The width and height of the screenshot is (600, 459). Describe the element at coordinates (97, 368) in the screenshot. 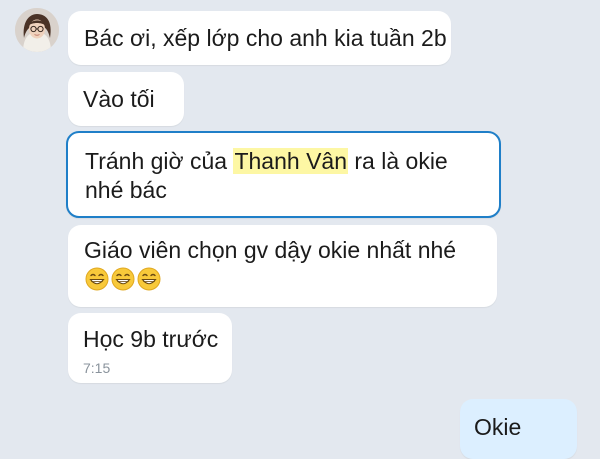

I see `message-timestamp: 7:15` at that location.